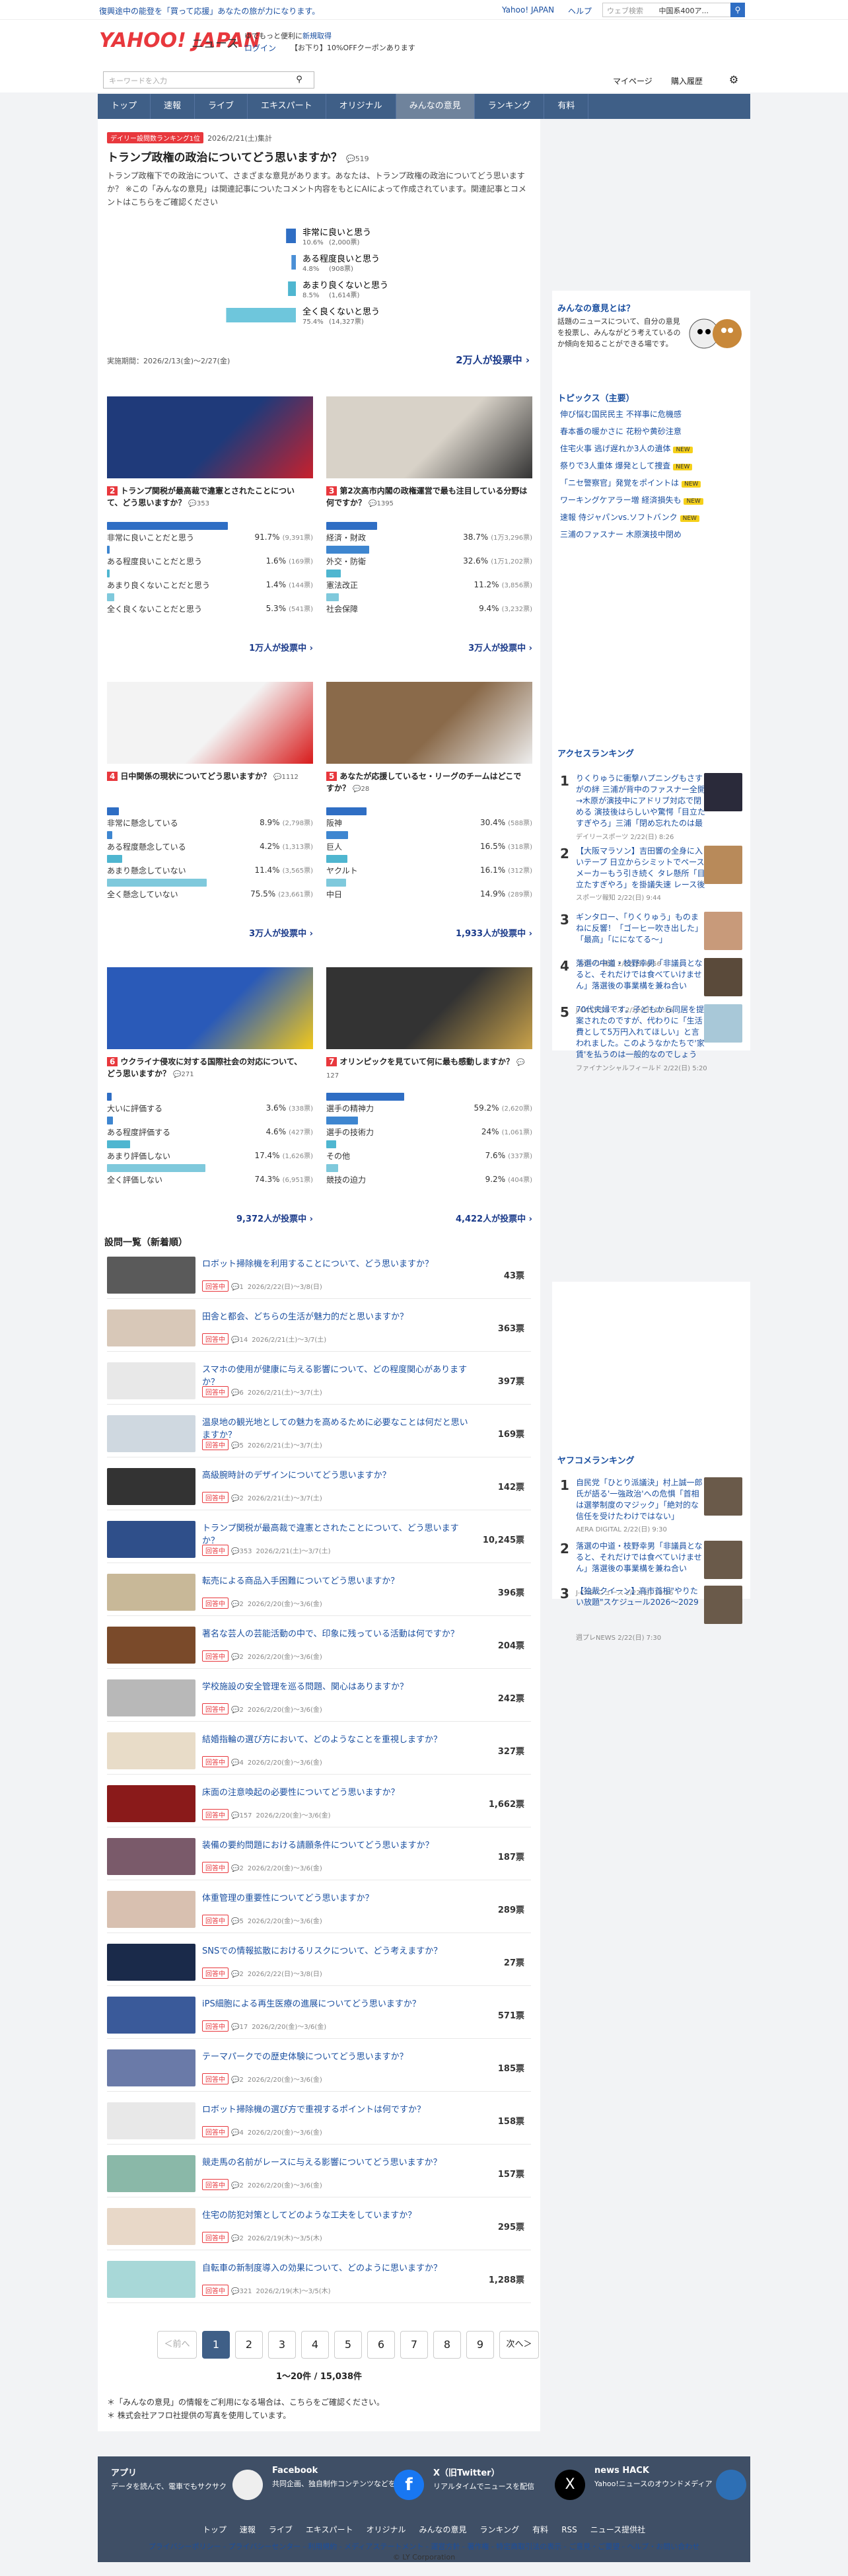 The image size is (848, 2576). I want to click on history-link: 購入履歴, so click(687, 81).